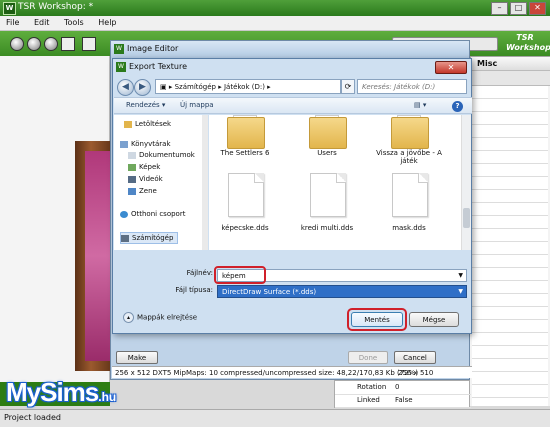  Describe the element at coordinates (397, 387) in the screenshot. I see `property-value: 0` at that location.